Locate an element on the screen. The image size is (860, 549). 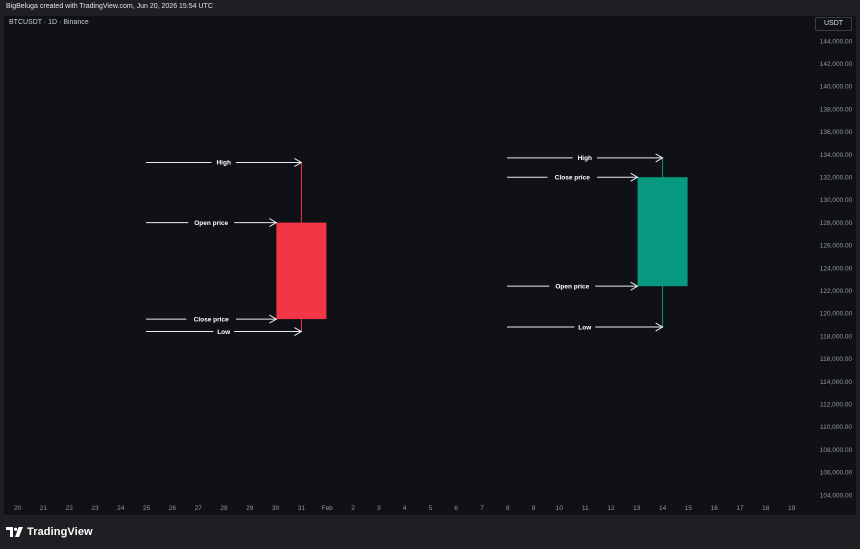
x-axis-tick-label: 11 is located at coordinates (585, 508).